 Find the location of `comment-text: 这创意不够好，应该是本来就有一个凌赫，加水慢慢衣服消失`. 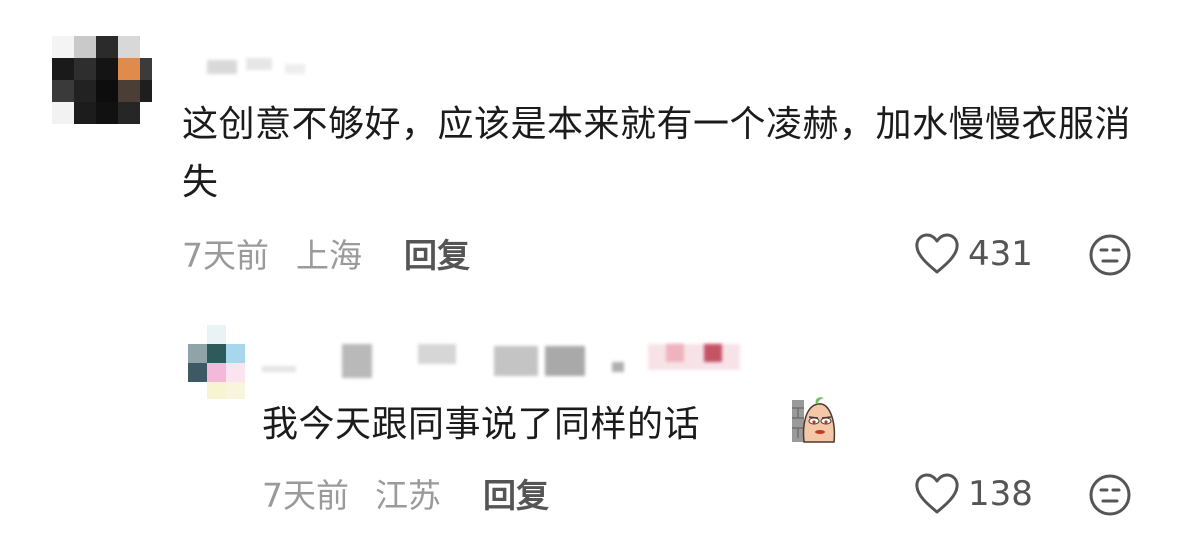

comment-text: 这创意不够好，应该是本来就有一个凌赫，加水慢慢衣服消失 is located at coordinates (657, 153).